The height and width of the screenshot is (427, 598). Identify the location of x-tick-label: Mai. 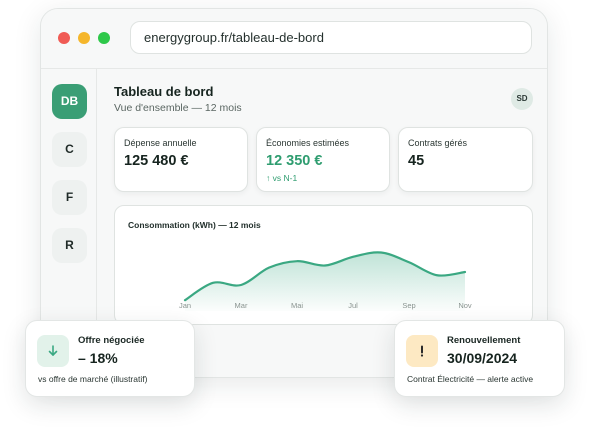
(297, 305).